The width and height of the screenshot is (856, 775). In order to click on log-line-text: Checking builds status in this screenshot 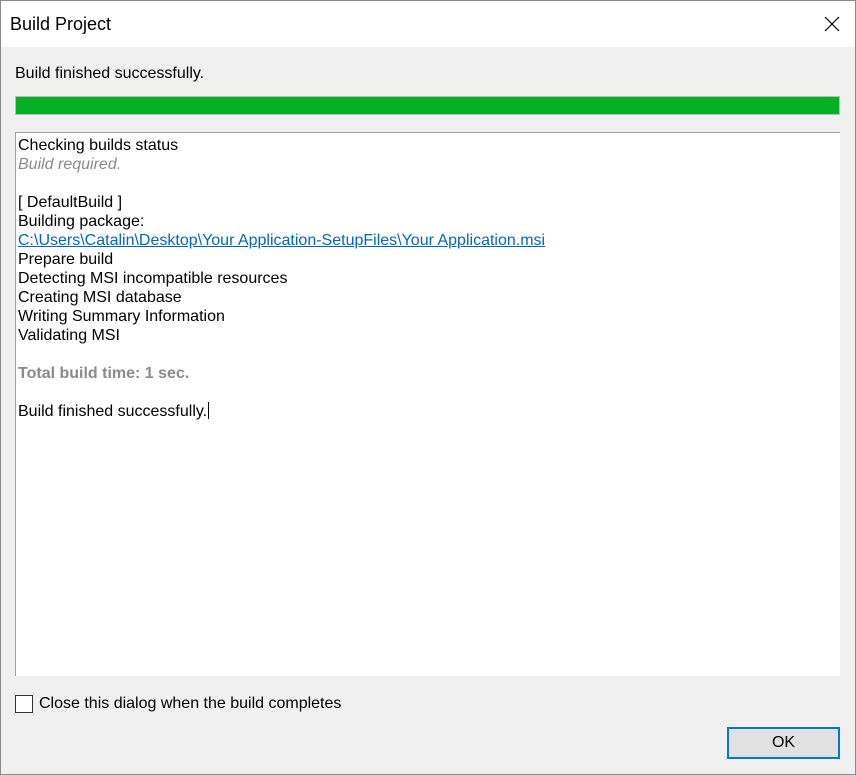, I will do `click(98, 145)`.